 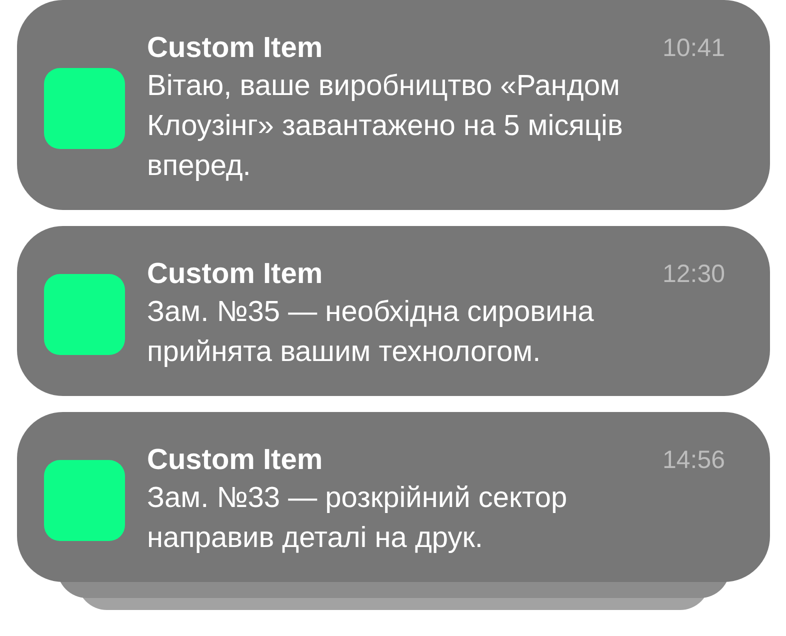 What do you see at coordinates (693, 48) in the screenshot?
I see `notification-time: 10:41` at bounding box center [693, 48].